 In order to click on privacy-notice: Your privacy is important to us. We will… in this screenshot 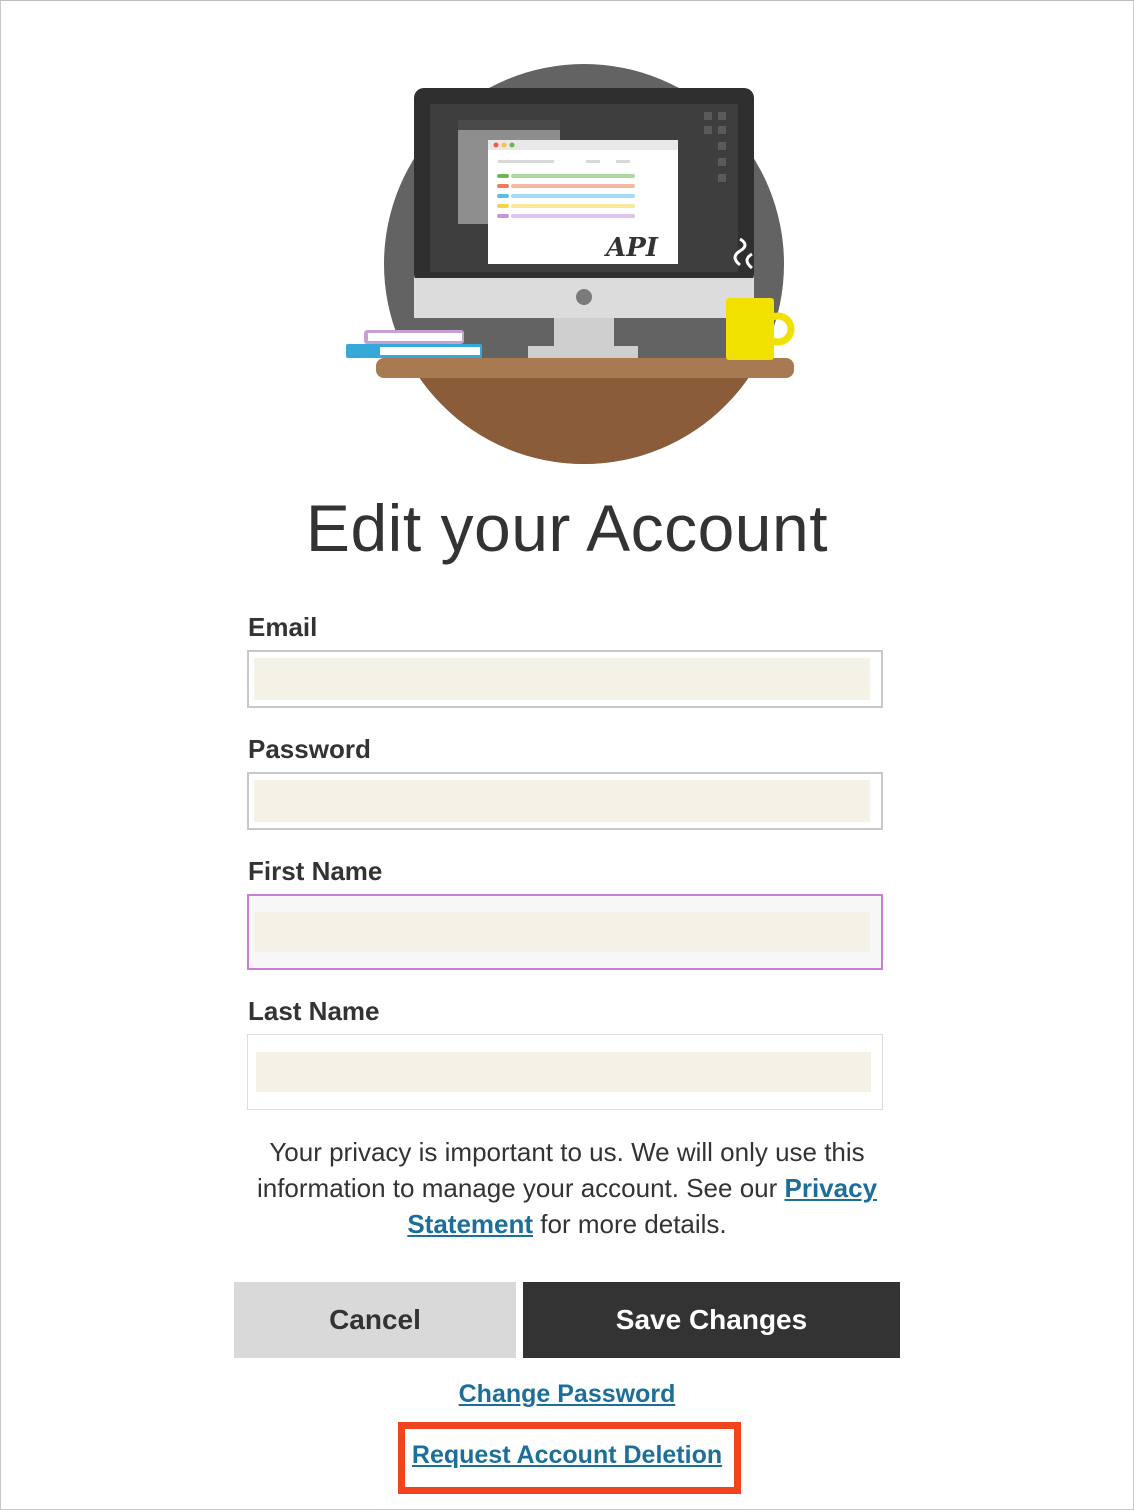, I will do `click(567, 1188)`.